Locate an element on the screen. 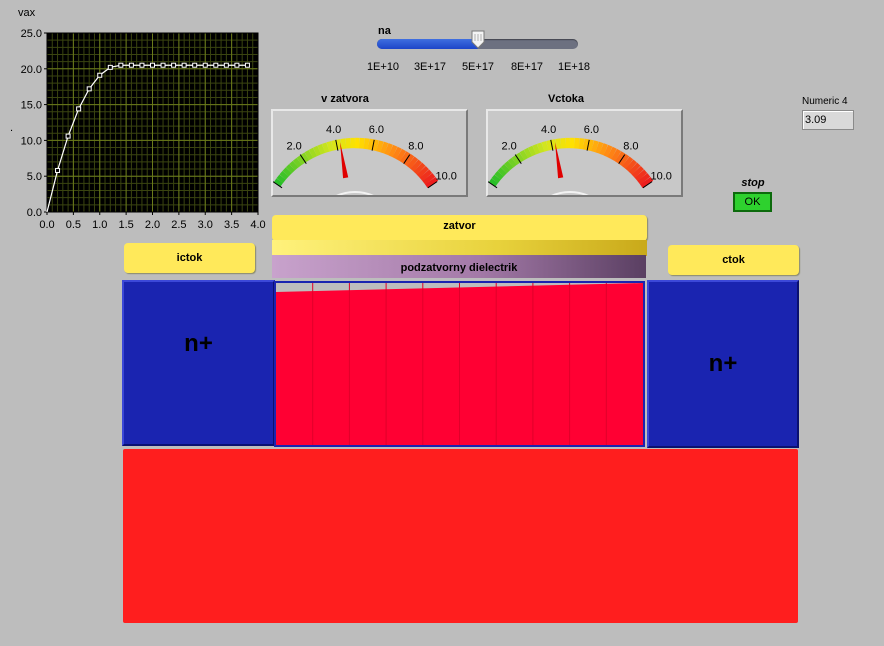 This screenshot has height=646, width=884. numeric-indicator: 3.09 is located at coordinates (828, 120).